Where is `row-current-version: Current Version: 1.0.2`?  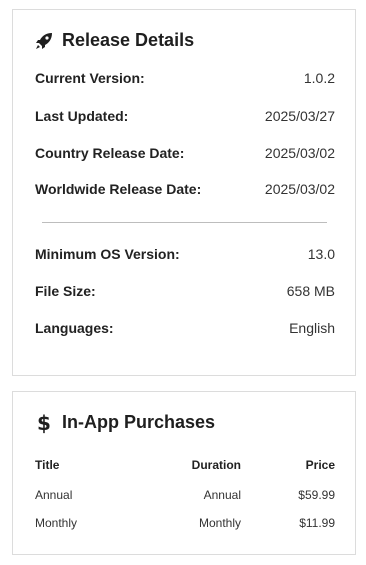
row-current-version: Current Version: 1.0.2 is located at coordinates (185, 78).